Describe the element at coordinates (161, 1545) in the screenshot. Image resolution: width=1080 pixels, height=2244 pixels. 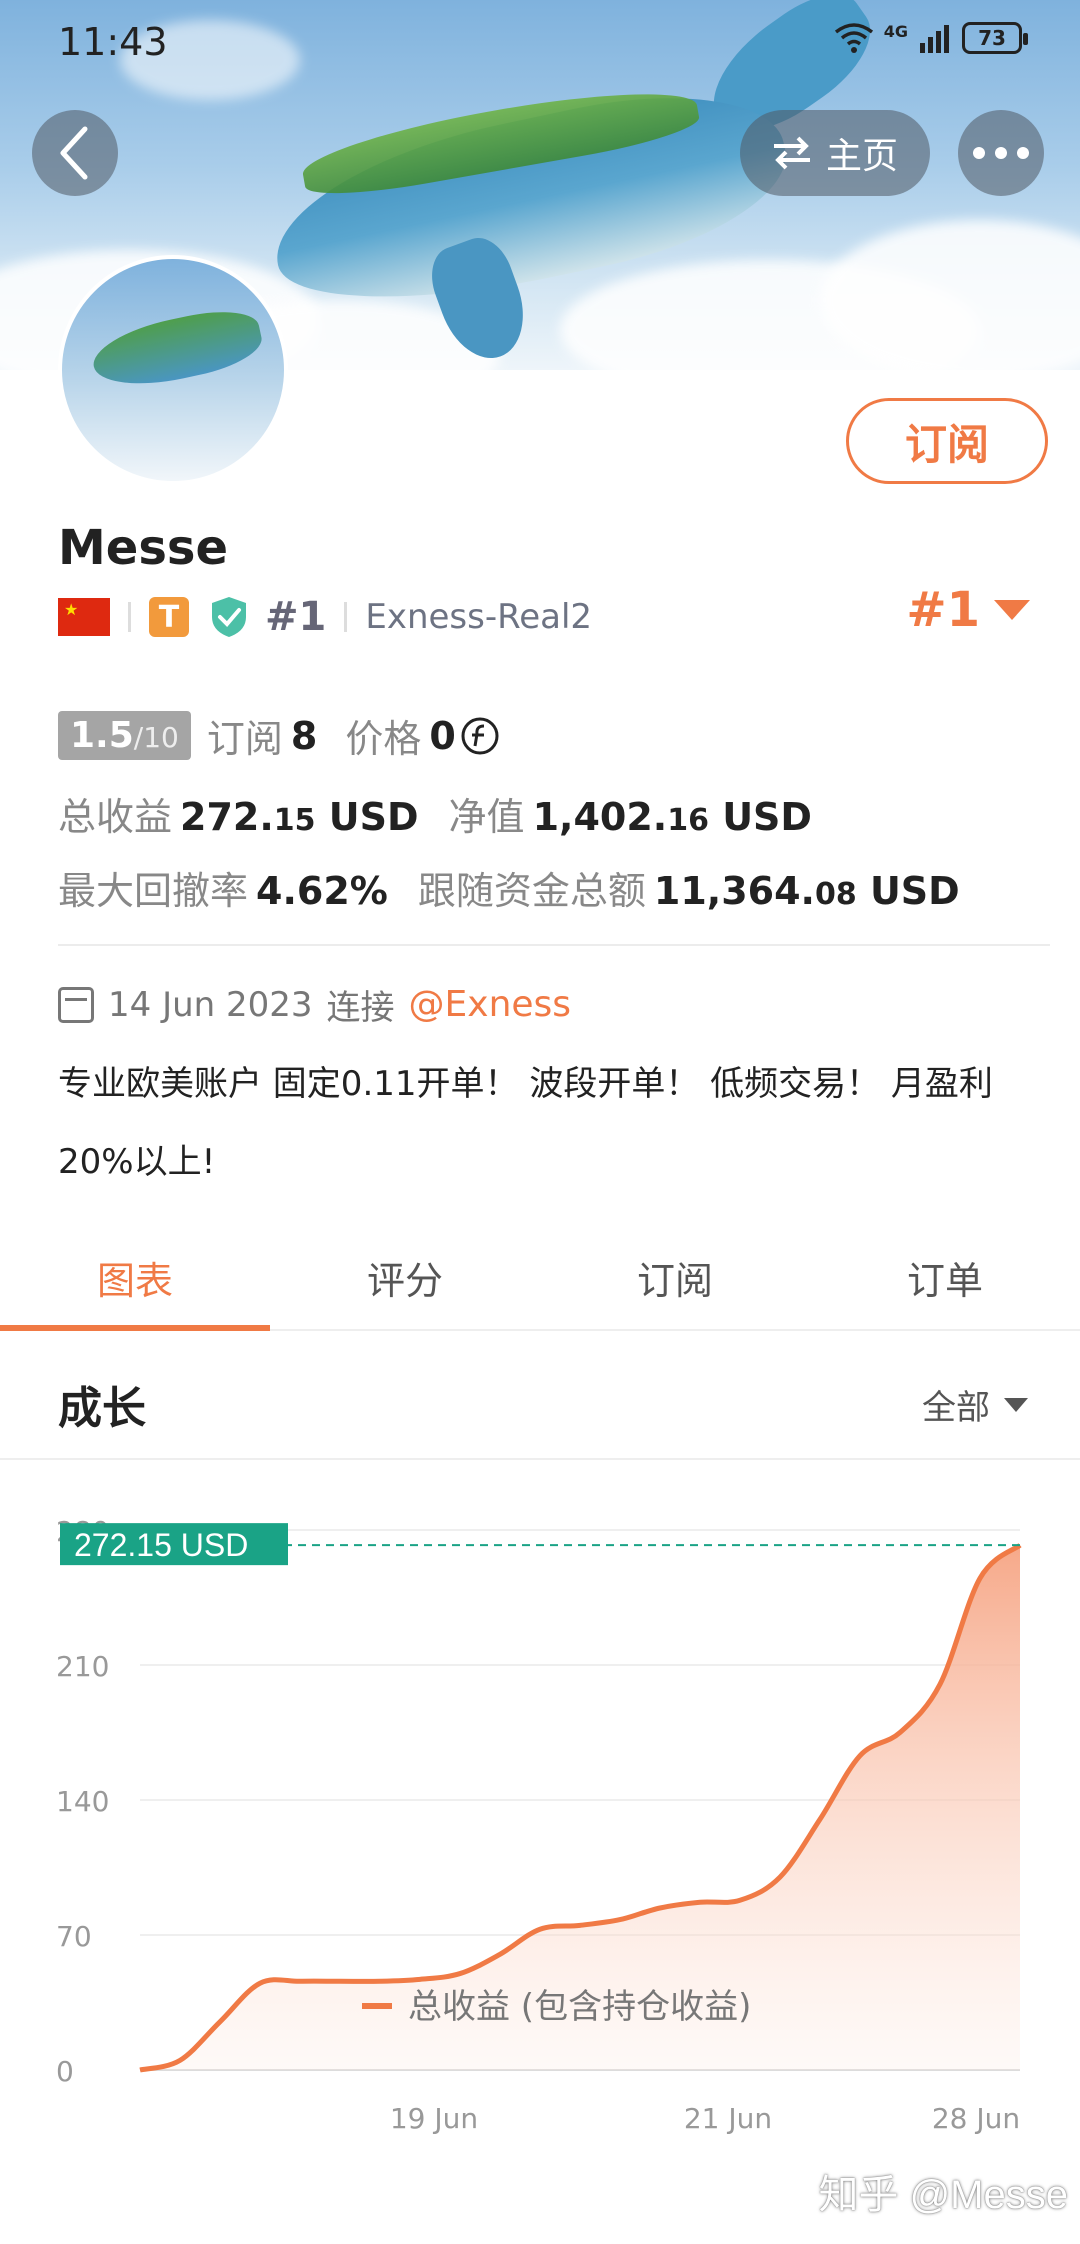
I see `current-value-label: 272.15 USD` at that location.